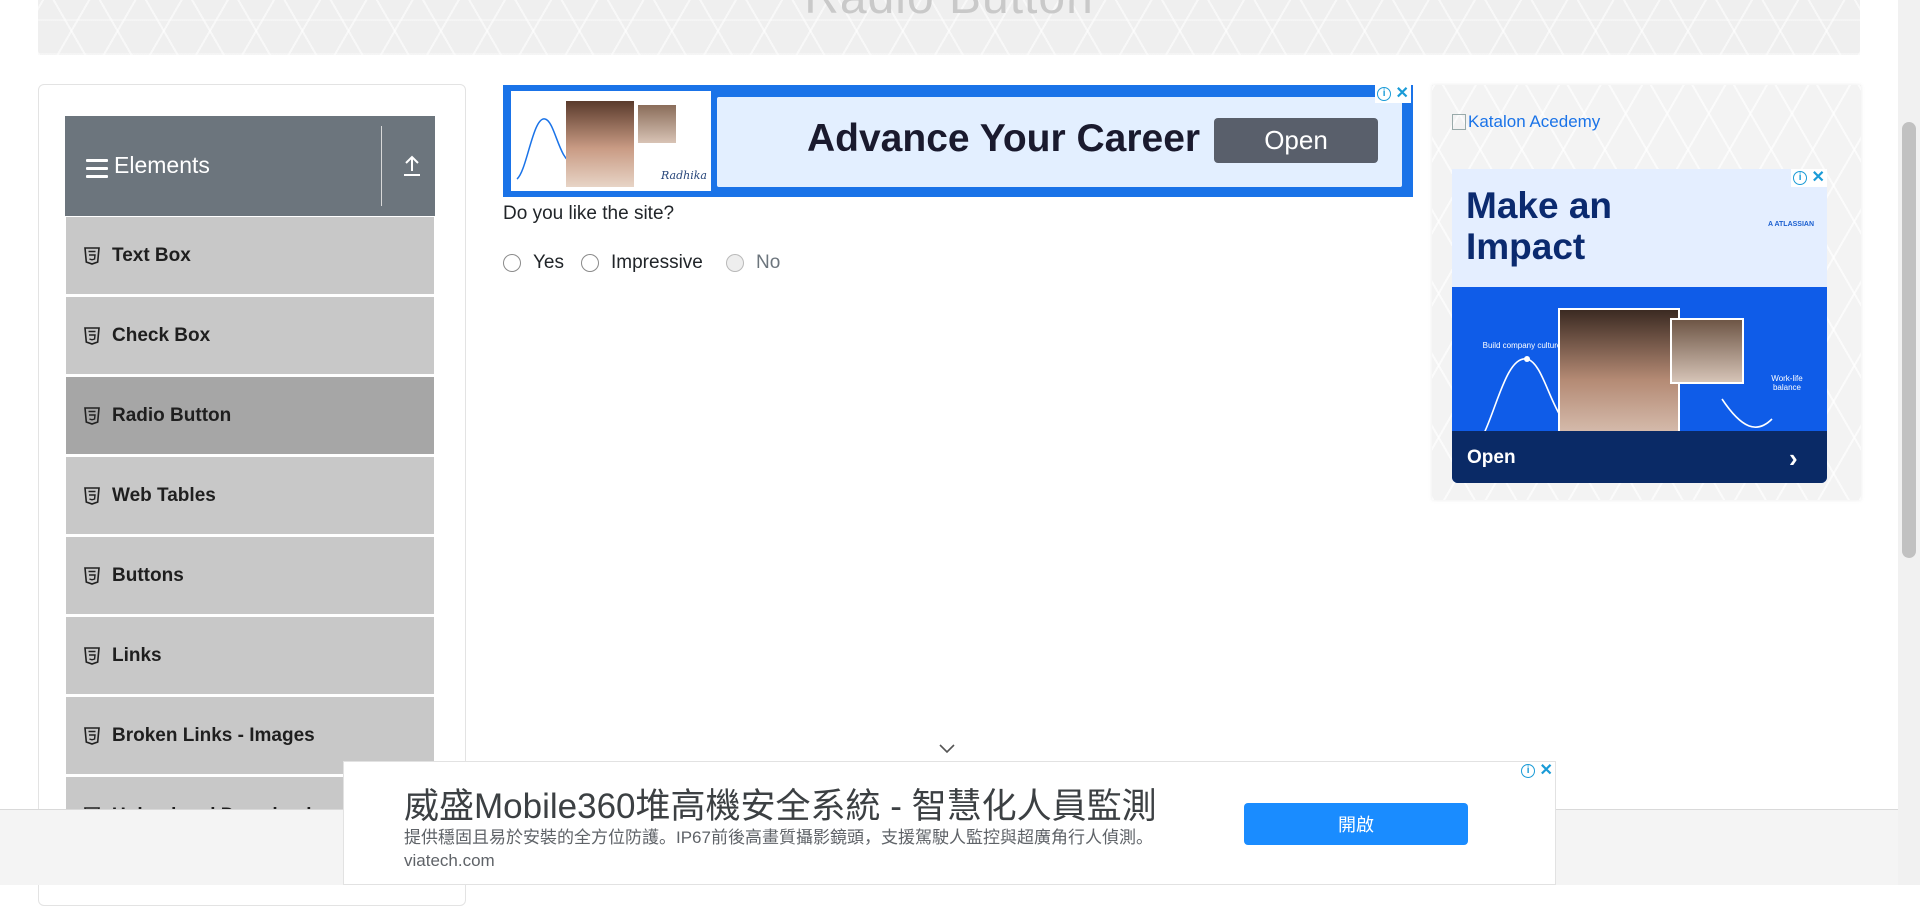 The height and width of the screenshot is (906, 1920). Describe the element at coordinates (1791, 224) in the screenshot. I see `atlassian-logo: A ATLASSIAN` at that location.